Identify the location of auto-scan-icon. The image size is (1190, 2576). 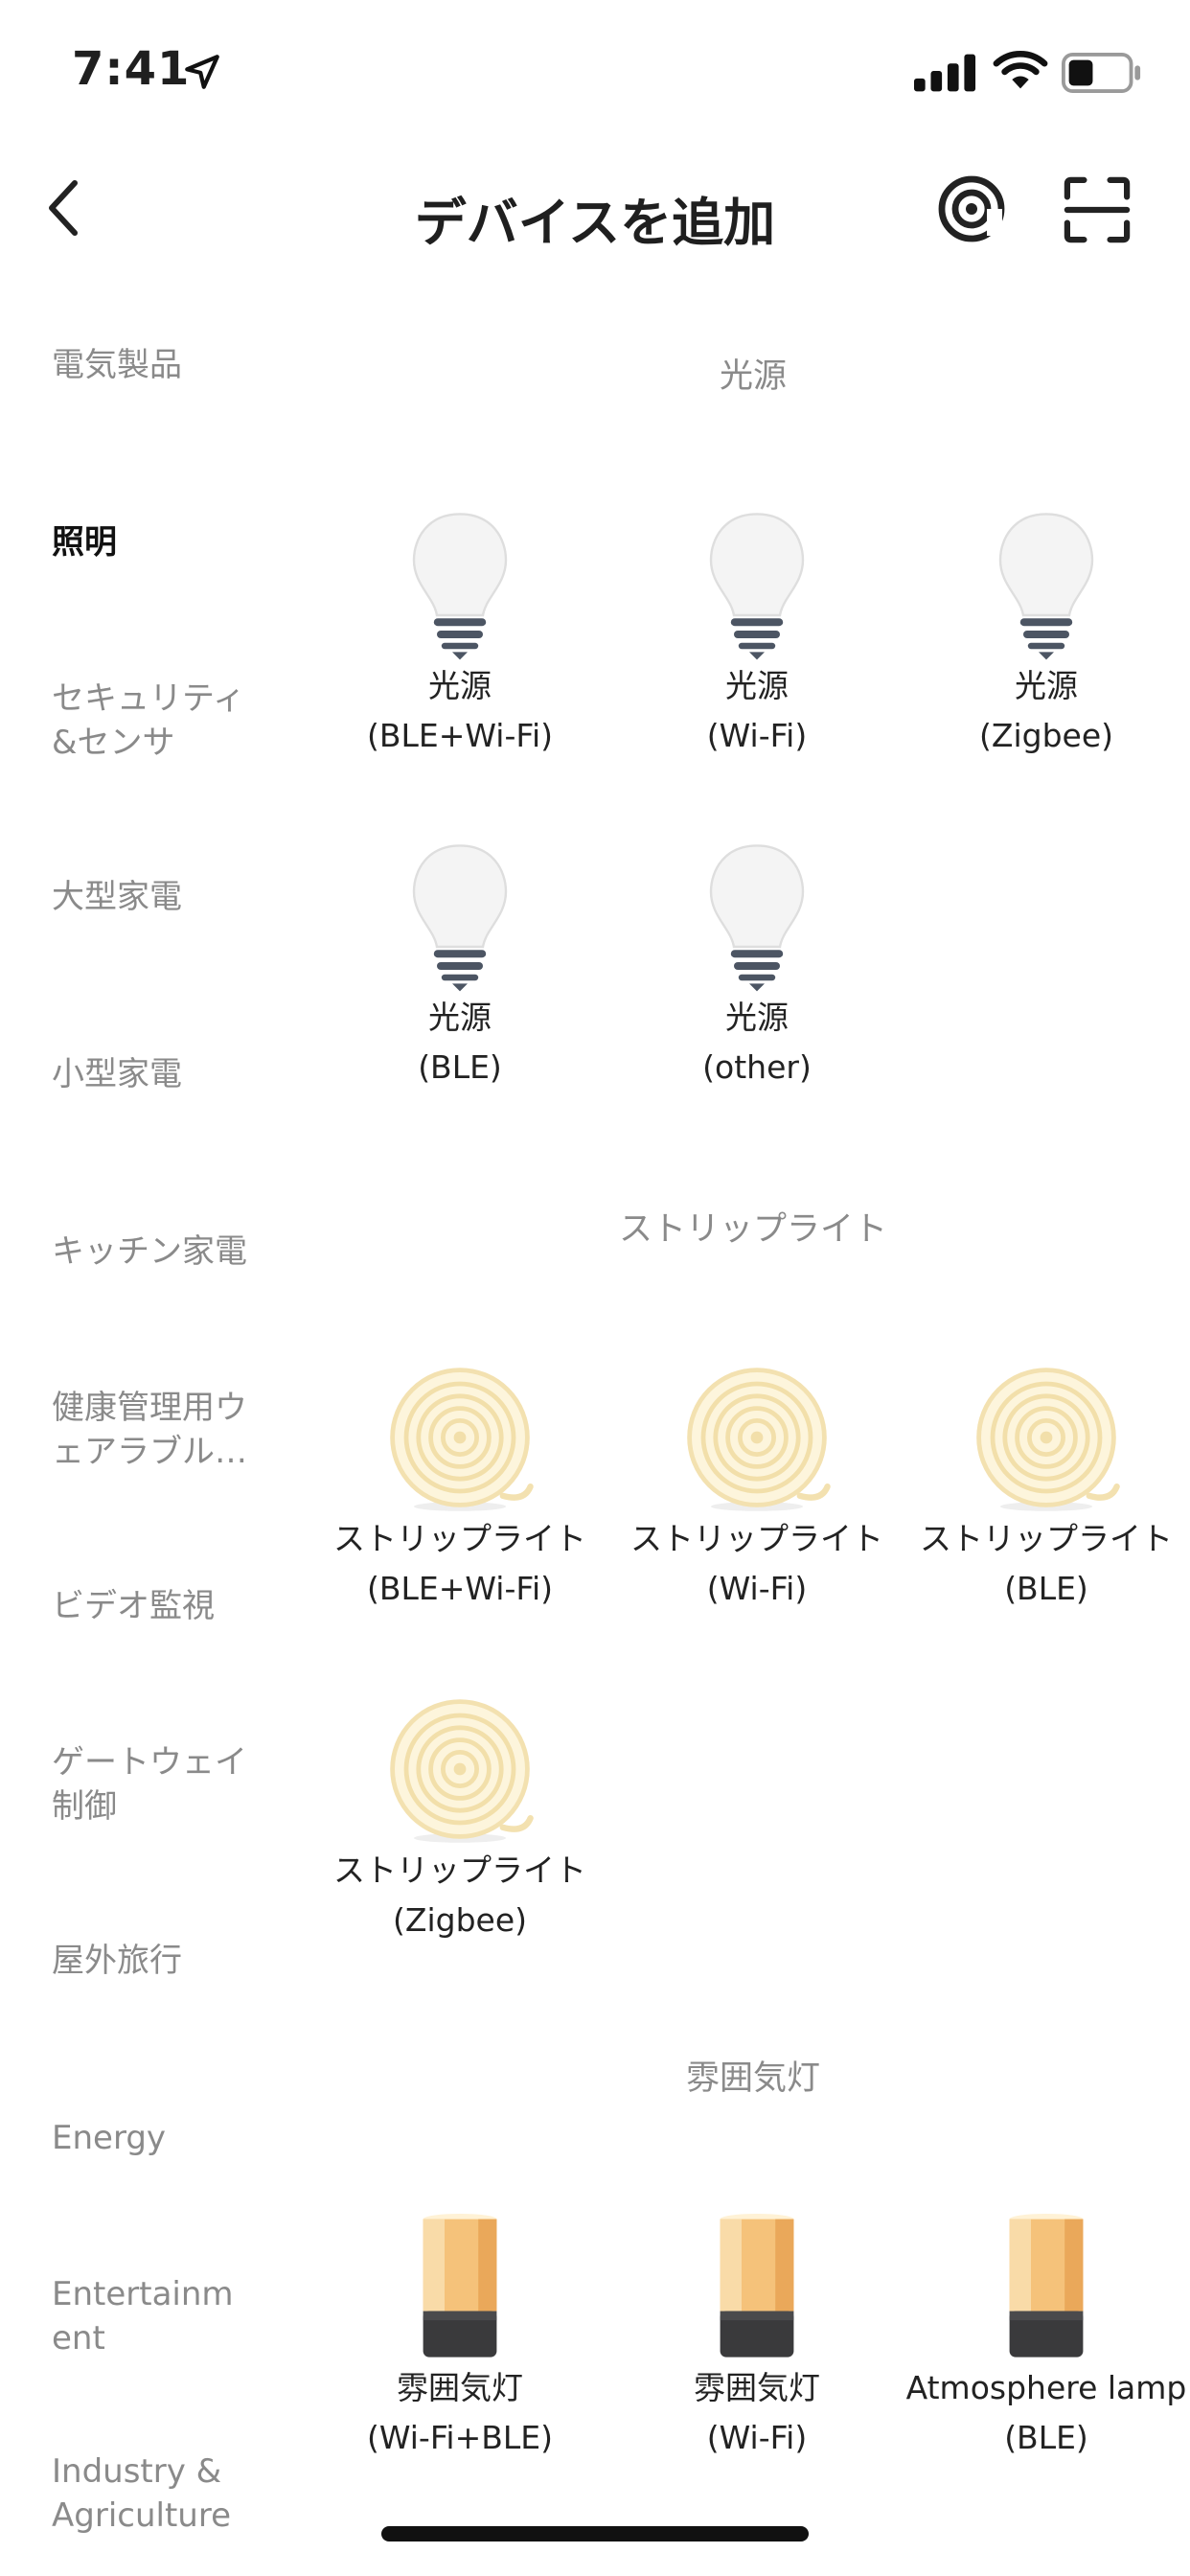
(972, 208).